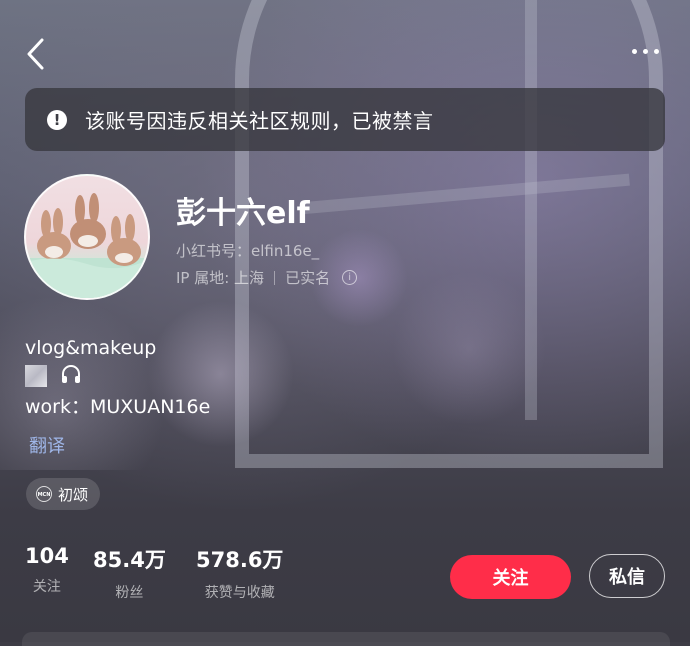 This screenshot has height=646, width=690. I want to click on ip-location: IP 属地: 上海, so click(220, 278).